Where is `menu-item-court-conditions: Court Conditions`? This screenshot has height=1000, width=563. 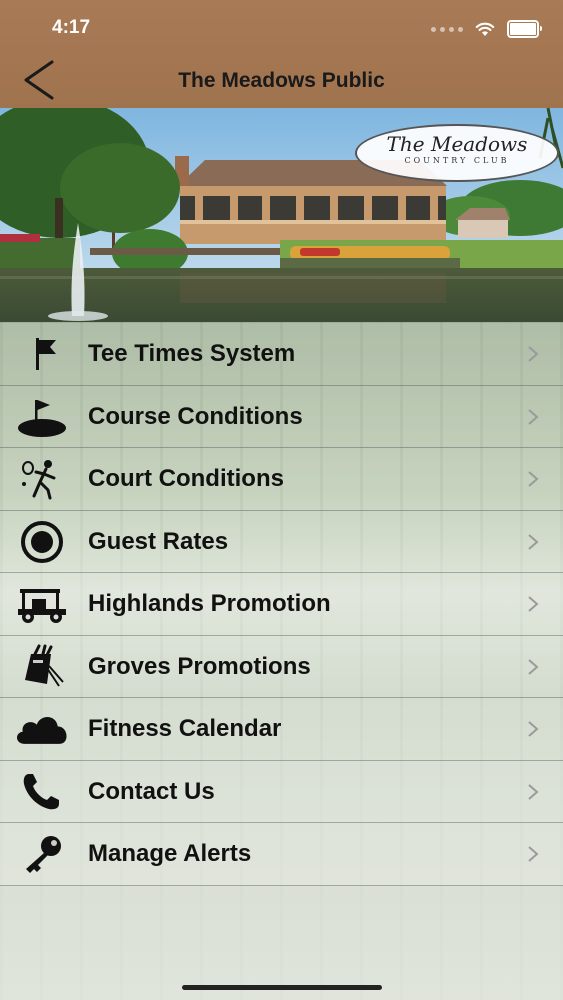
menu-item-court-conditions: Court Conditions is located at coordinates (281, 479).